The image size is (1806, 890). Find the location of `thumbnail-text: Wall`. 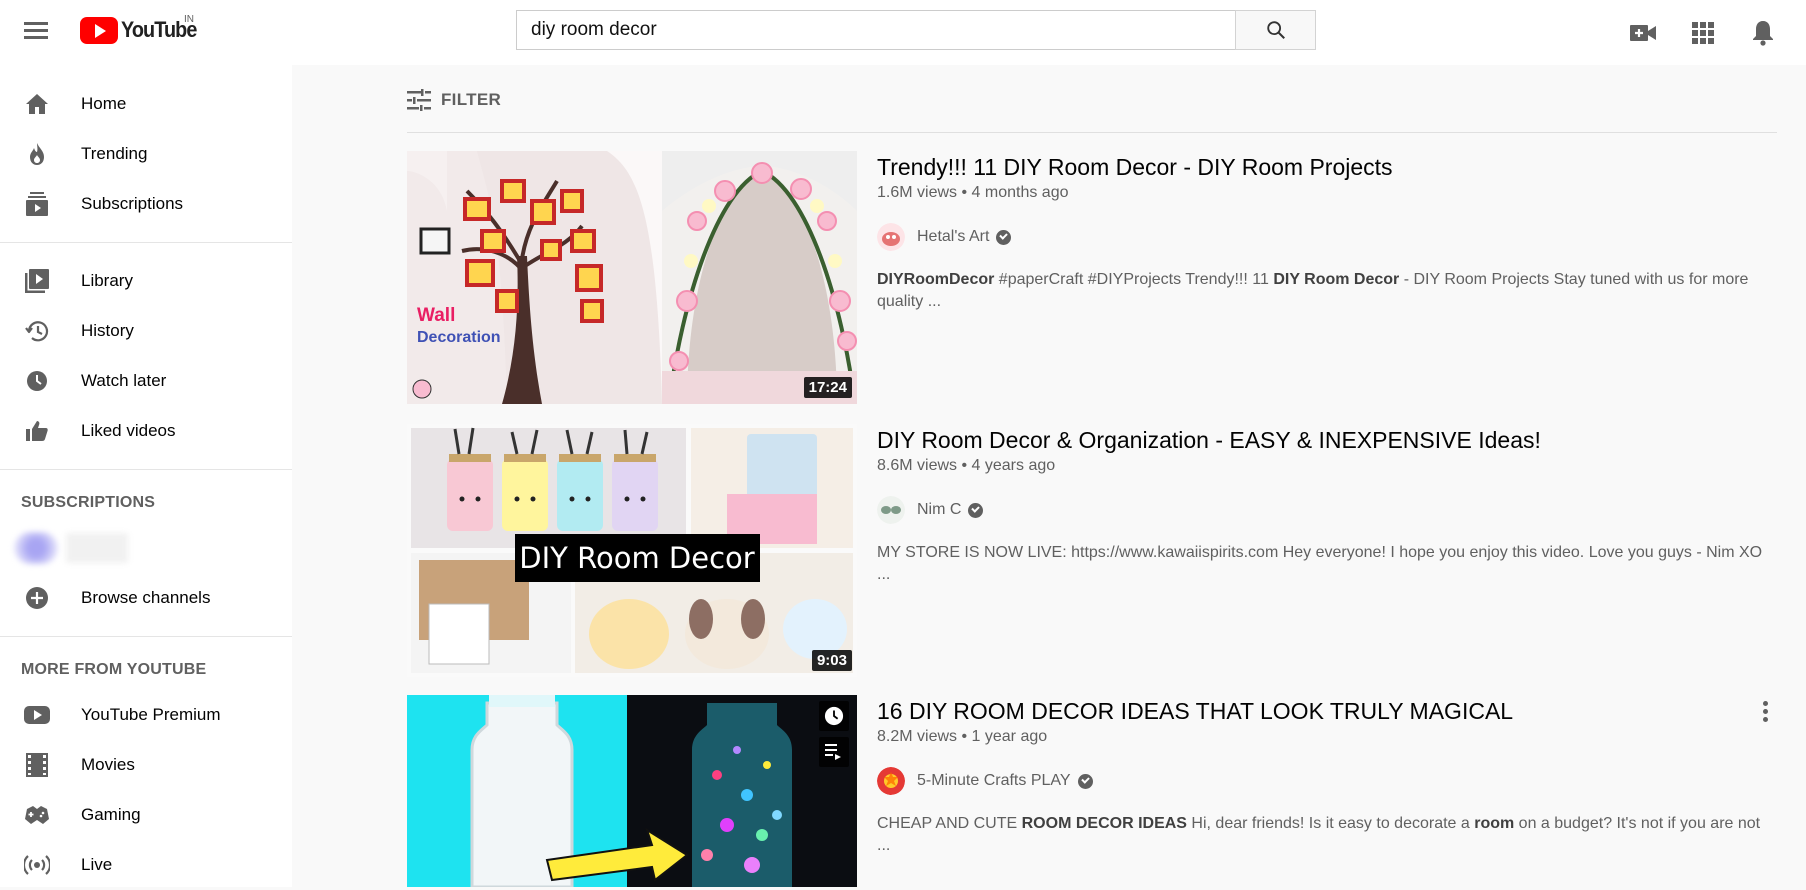

thumbnail-text: Wall is located at coordinates (436, 315).